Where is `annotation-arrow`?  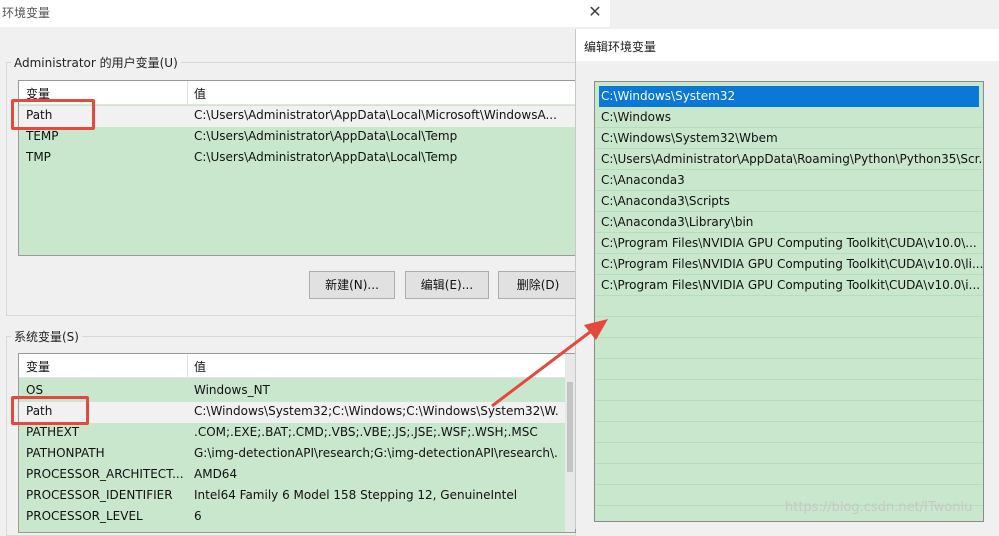 annotation-arrow is located at coordinates (549, 363).